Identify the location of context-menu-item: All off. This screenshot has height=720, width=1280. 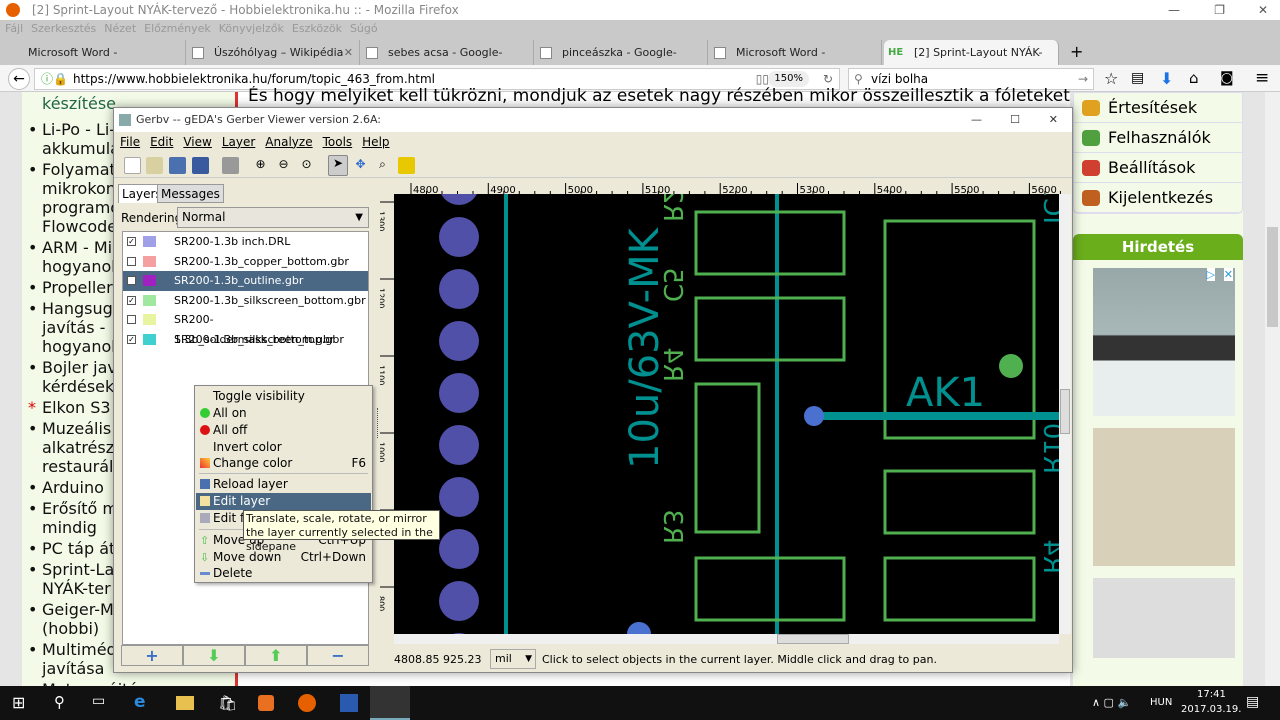
(283, 430).